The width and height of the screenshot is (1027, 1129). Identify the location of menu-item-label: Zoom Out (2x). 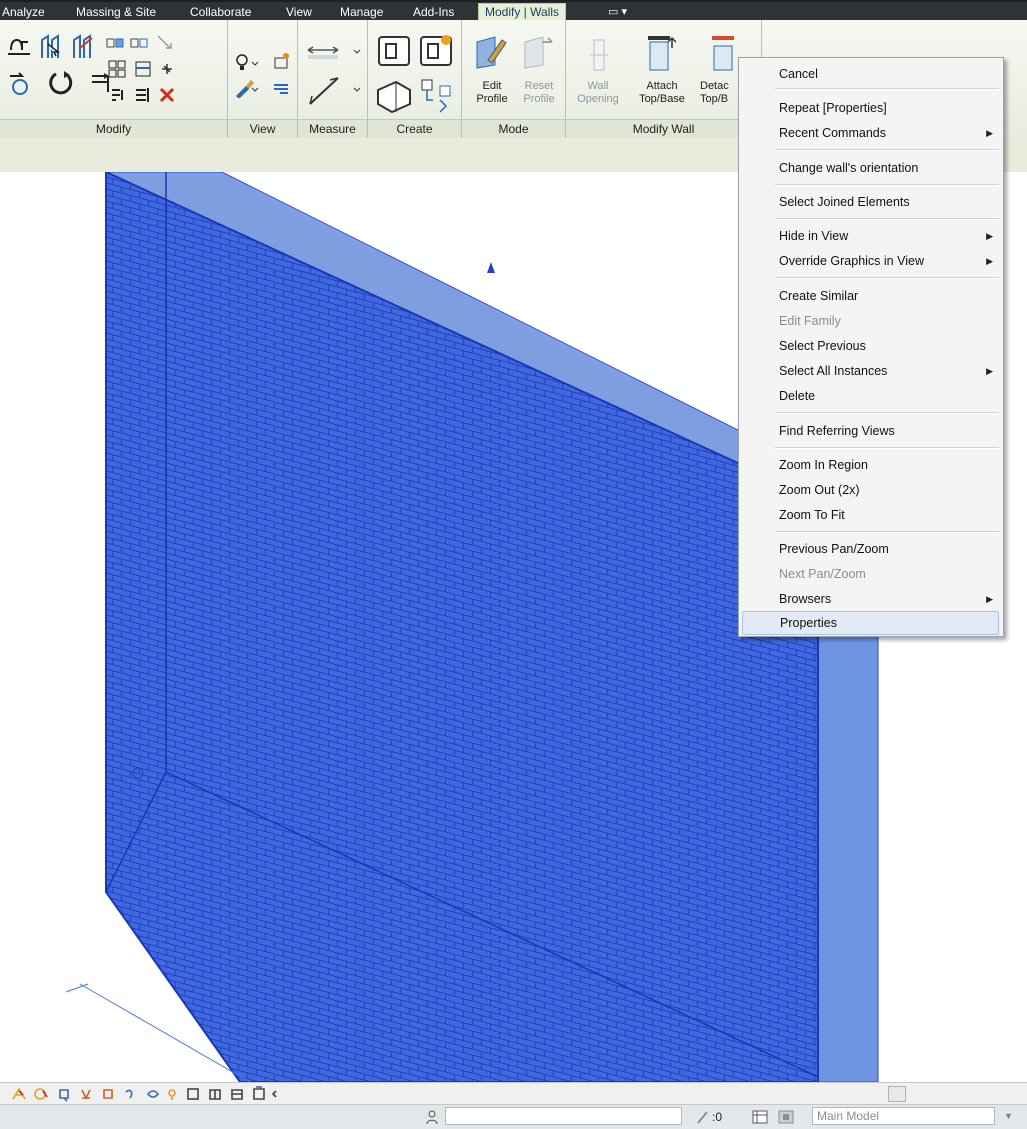
(819, 490).